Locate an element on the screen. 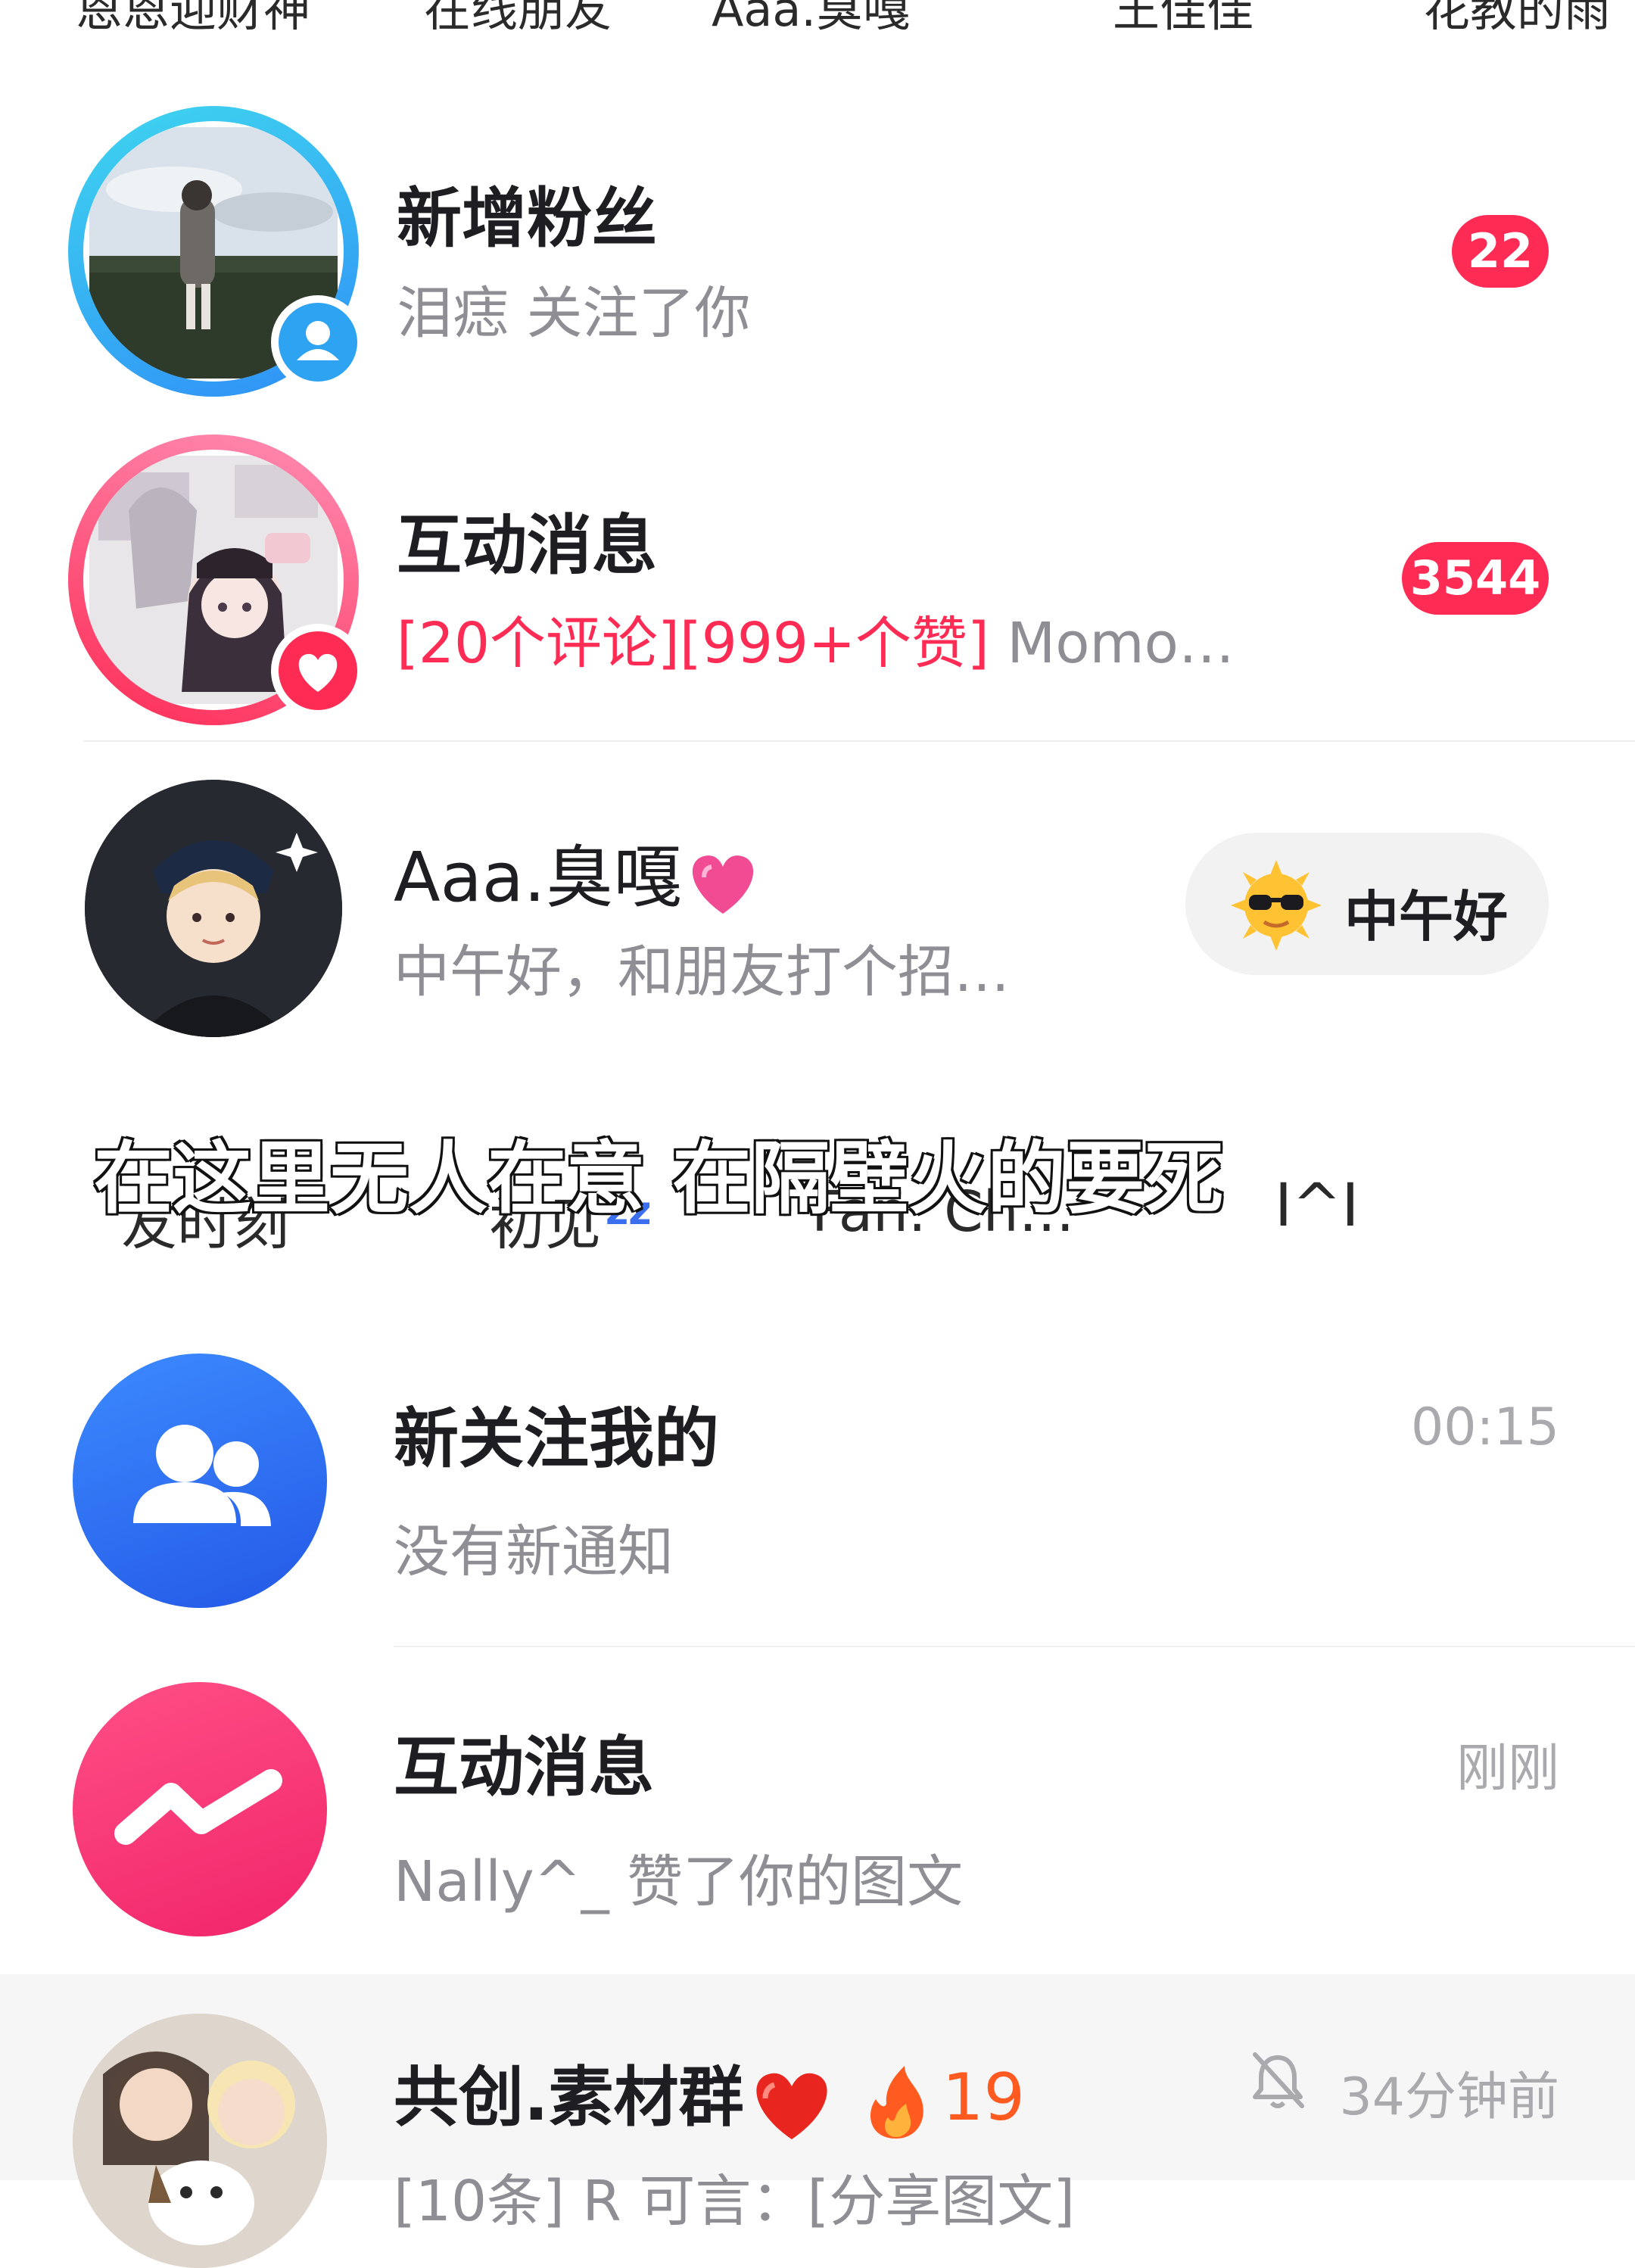 The height and width of the screenshot is (2268, 1635). lyric-subtitle-overlay: 在这里无人在意 在隔壁火的要死 is located at coordinates (658, 1178).